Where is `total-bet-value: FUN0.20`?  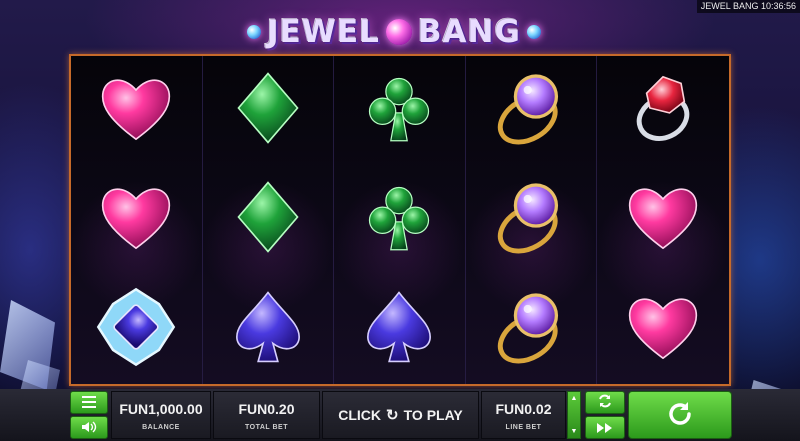
total-bet-value: FUN0.20 is located at coordinates (266, 408).